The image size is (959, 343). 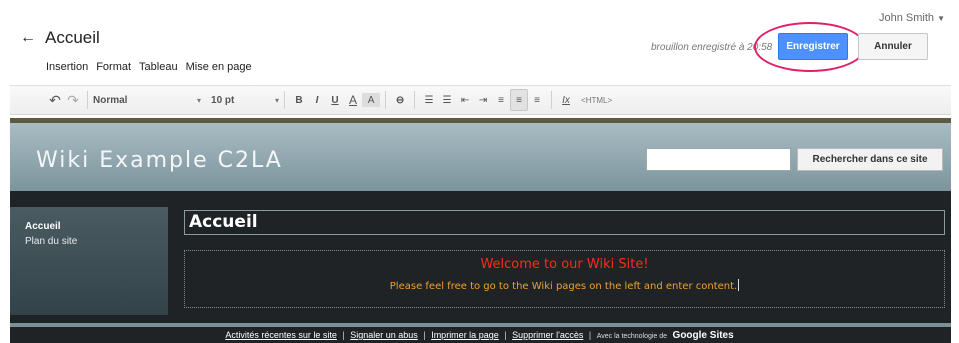 What do you see at coordinates (28, 37) in the screenshot?
I see `back-arrow-icon: ←` at bounding box center [28, 37].